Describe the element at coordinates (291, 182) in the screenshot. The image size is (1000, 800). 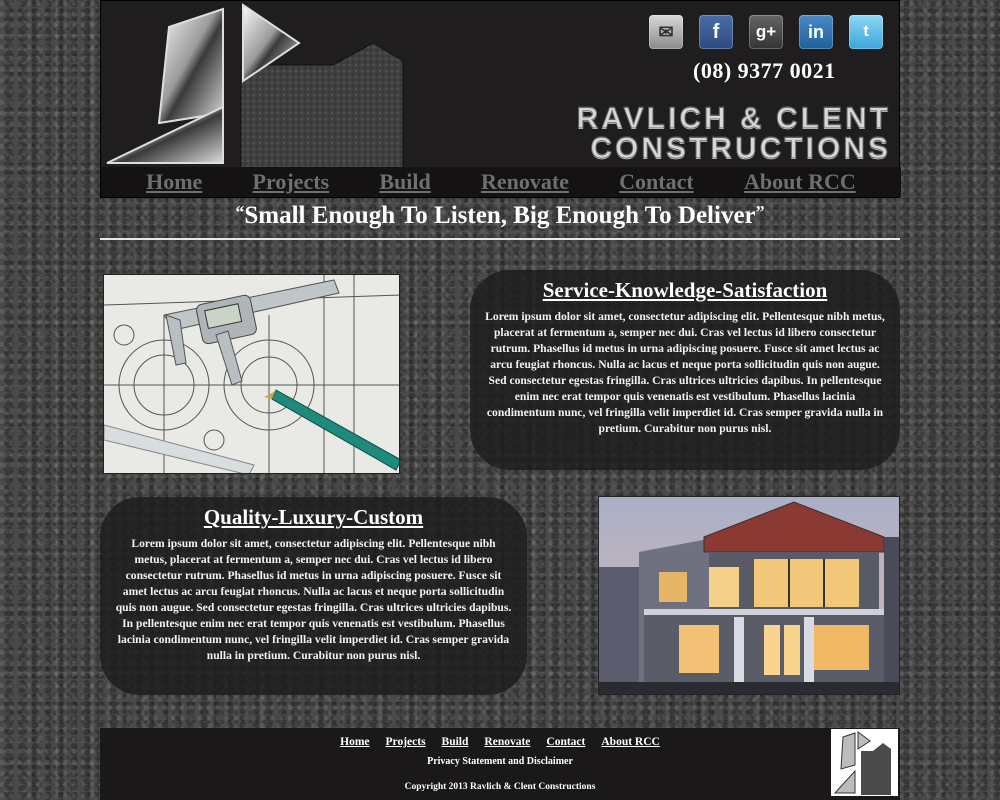
I see `nav-projects: Projects` at that location.